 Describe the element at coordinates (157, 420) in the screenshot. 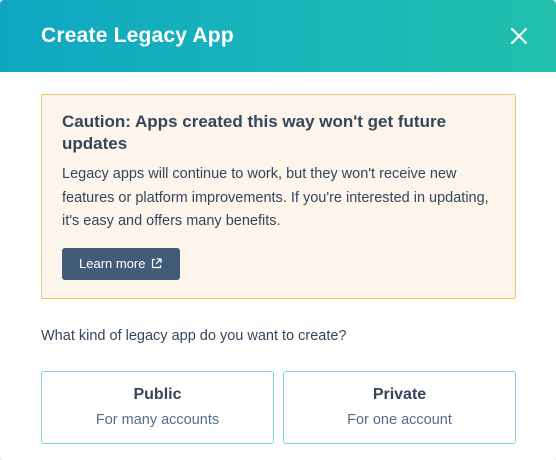

I see `option-subtitle: For many accounts` at that location.